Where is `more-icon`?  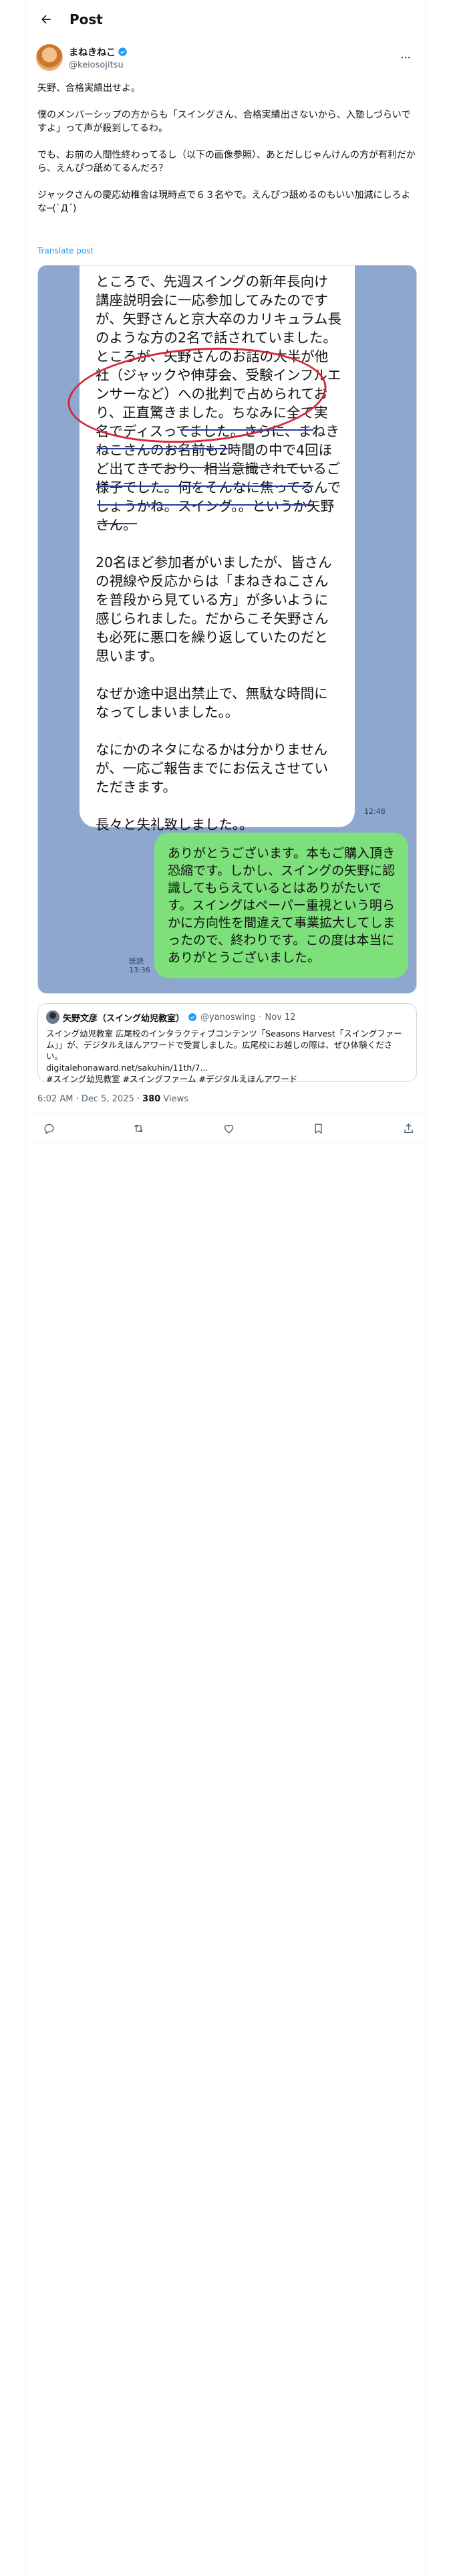 more-icon is located at coordinates (405, 57).